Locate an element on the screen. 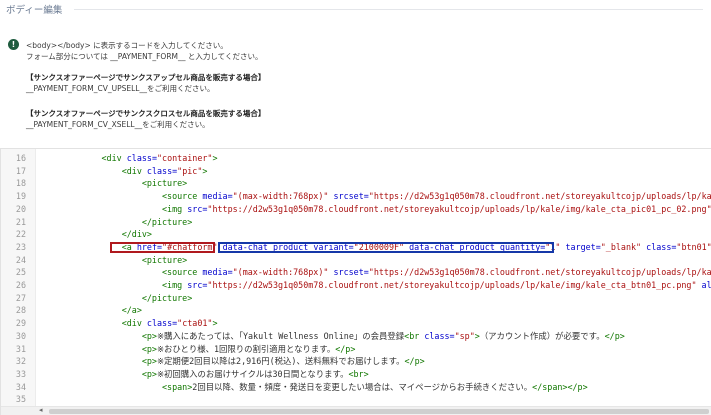 The image size is (711, 415). code-text: </a> is located at coordinates (131, 310).